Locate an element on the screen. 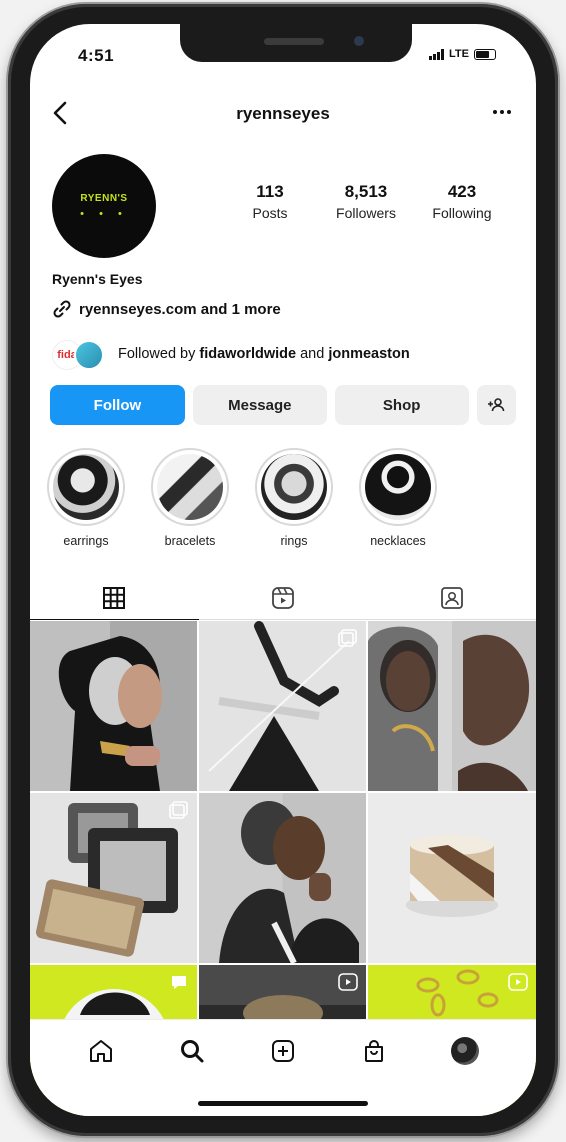  search-icon is located at coordinates (192, 1051).